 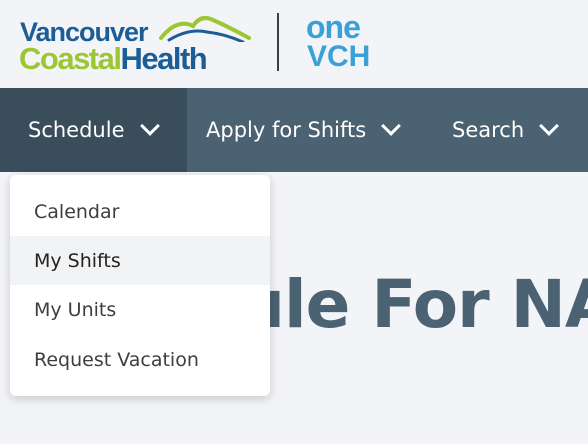 What do you see at coordinates (339, 56) in the screenshot?
I see `one-vch-logo-bottom: VCH` at bounding box center [339, 56].